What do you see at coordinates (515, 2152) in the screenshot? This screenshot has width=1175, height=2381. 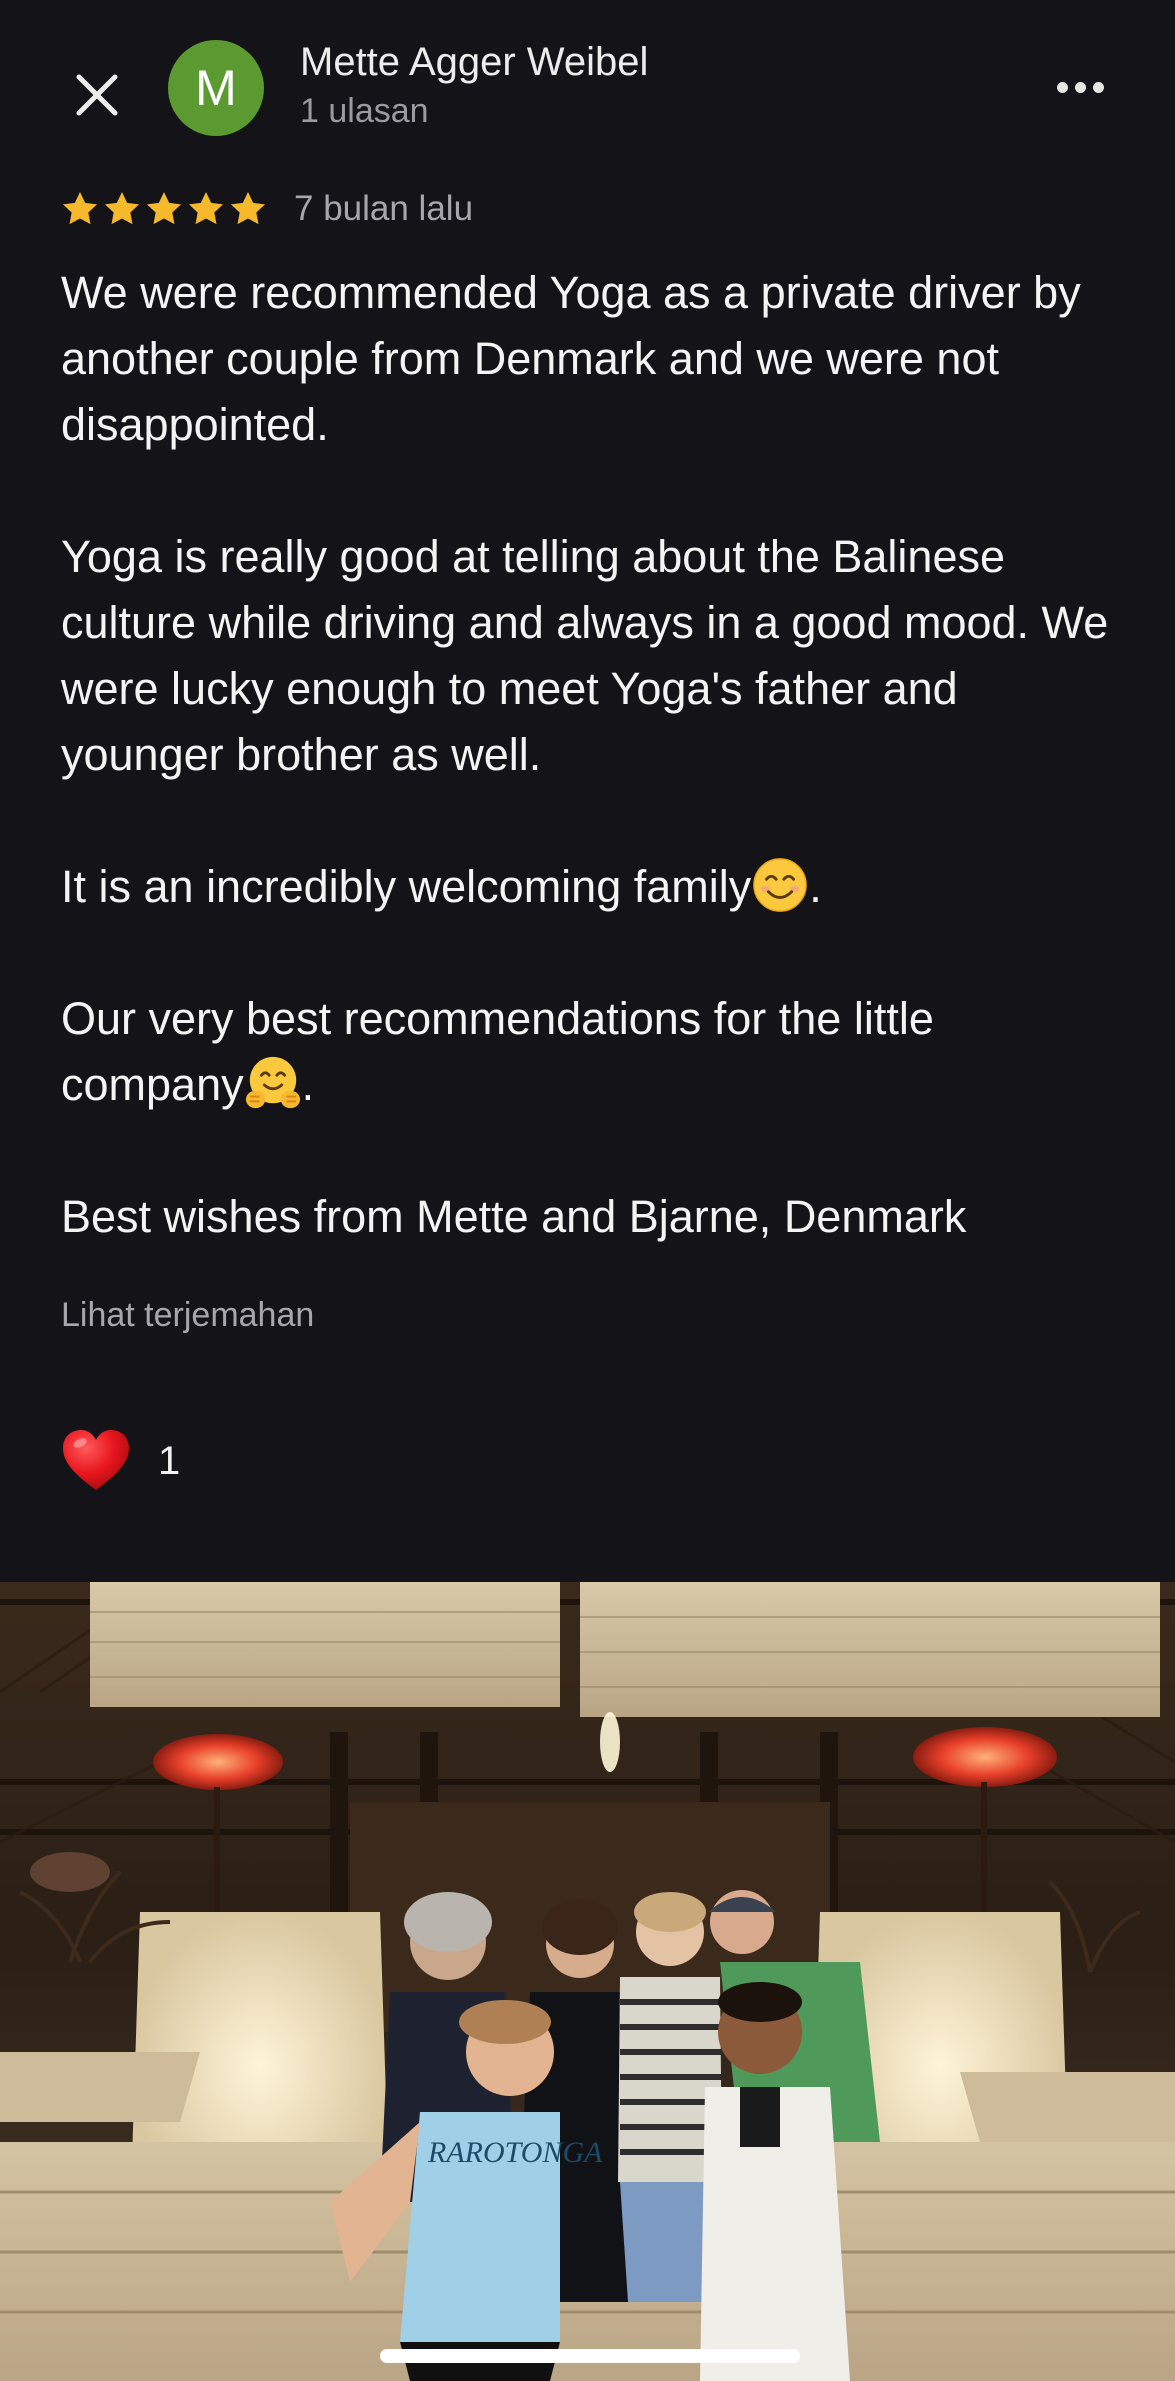 I see `shirt-text: RAROTONGA` at bounding box center [515, 2152].